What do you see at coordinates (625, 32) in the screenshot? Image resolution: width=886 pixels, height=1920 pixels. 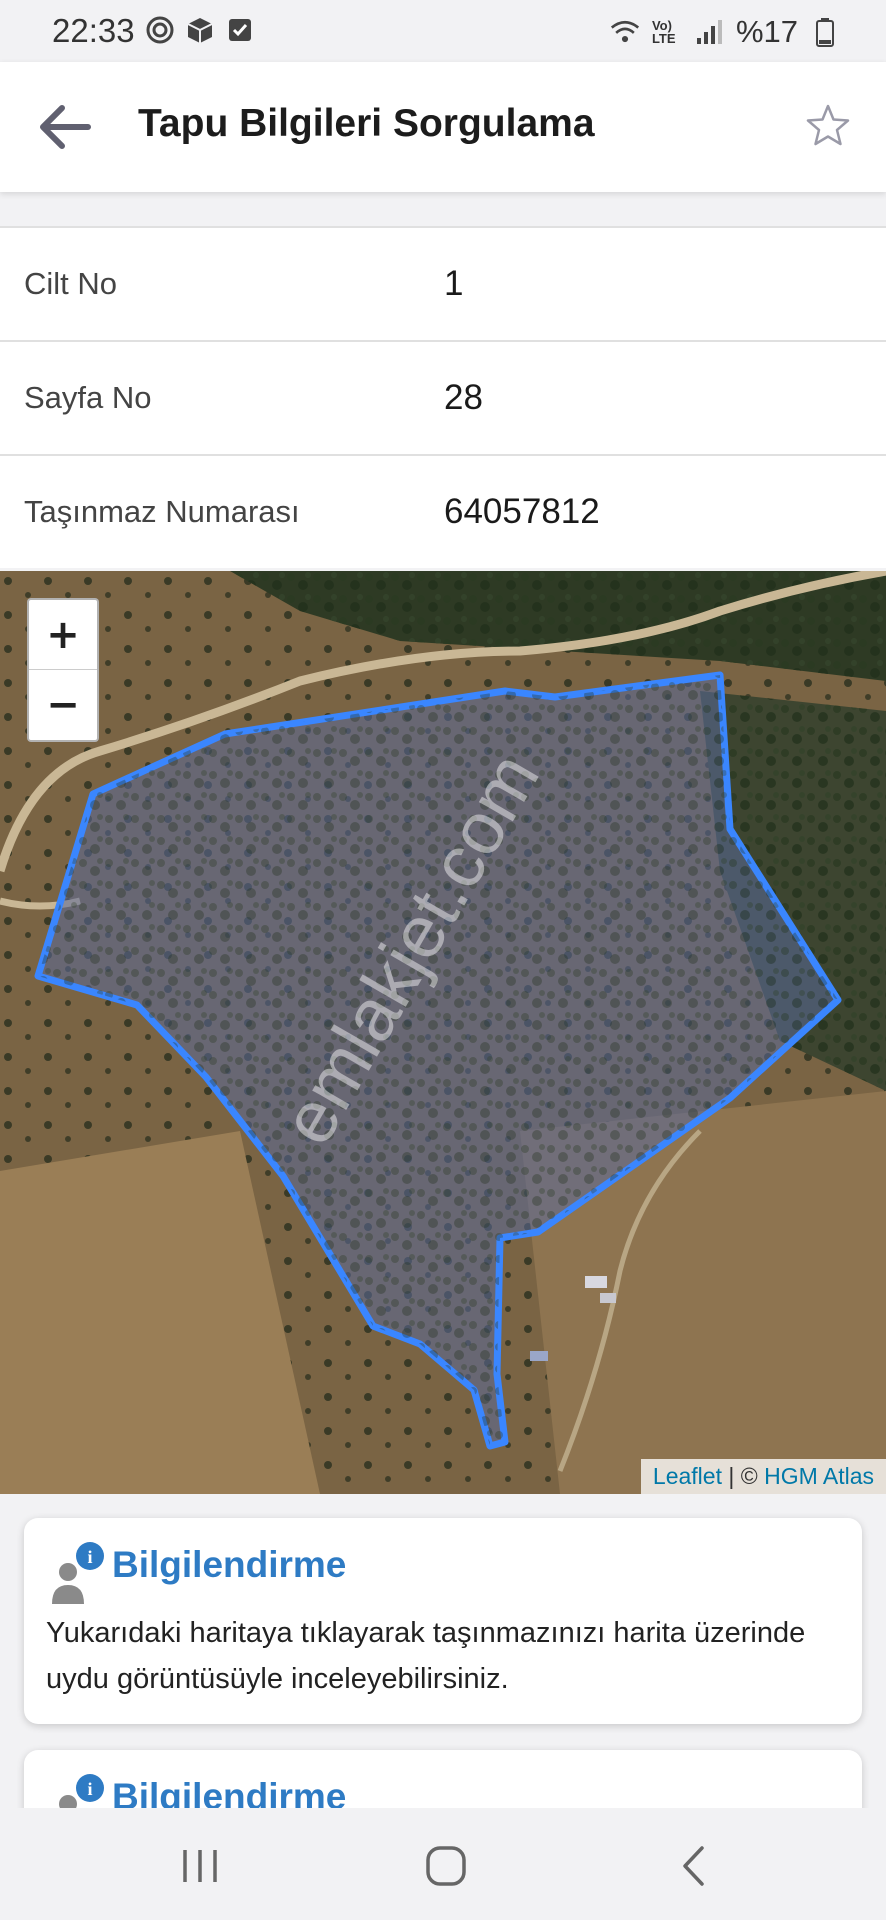 I see `wifi-icon` at bounding box center [625, 32].